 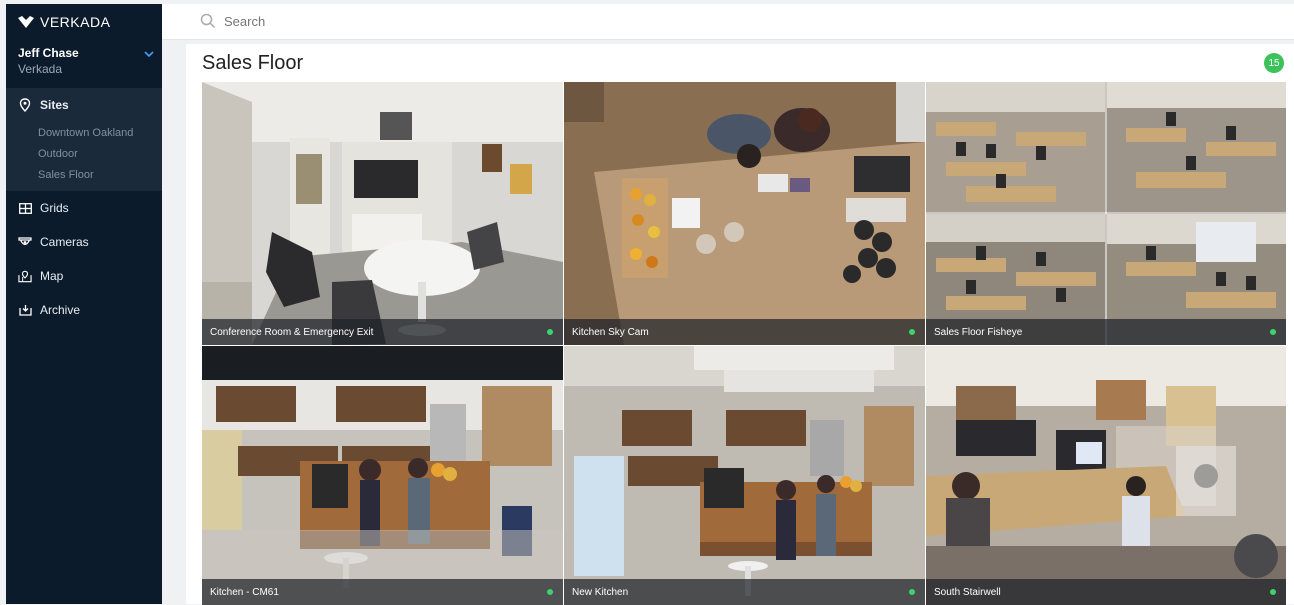 I want to click on camera-feed-kitchen-cm61, so click(x=382, y=475).